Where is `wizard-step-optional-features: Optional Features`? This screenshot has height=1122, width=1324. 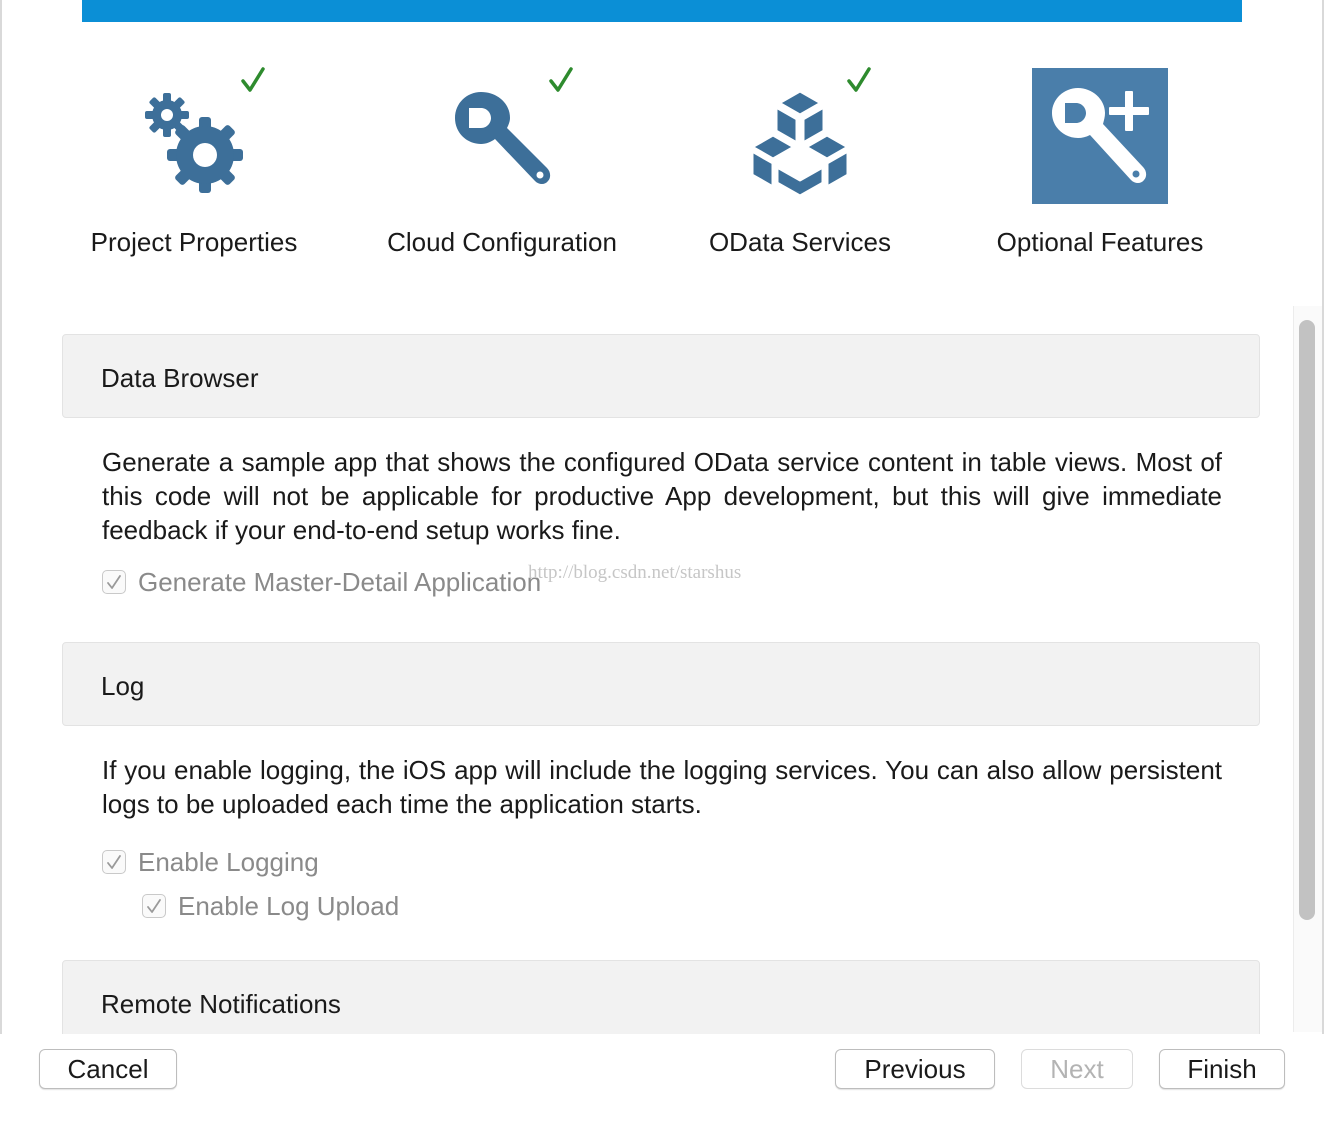
wizard-step-optional-features: Optional Features is located at coordinates (1100, 165).